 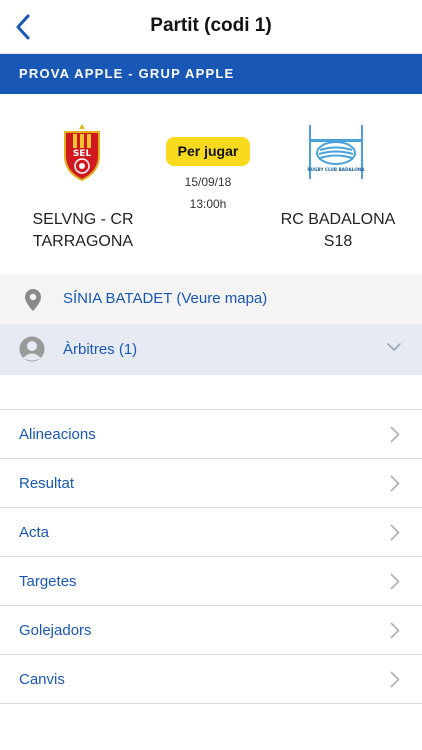 I want to click on chevron-down-icon, so click(x=394, y=347).